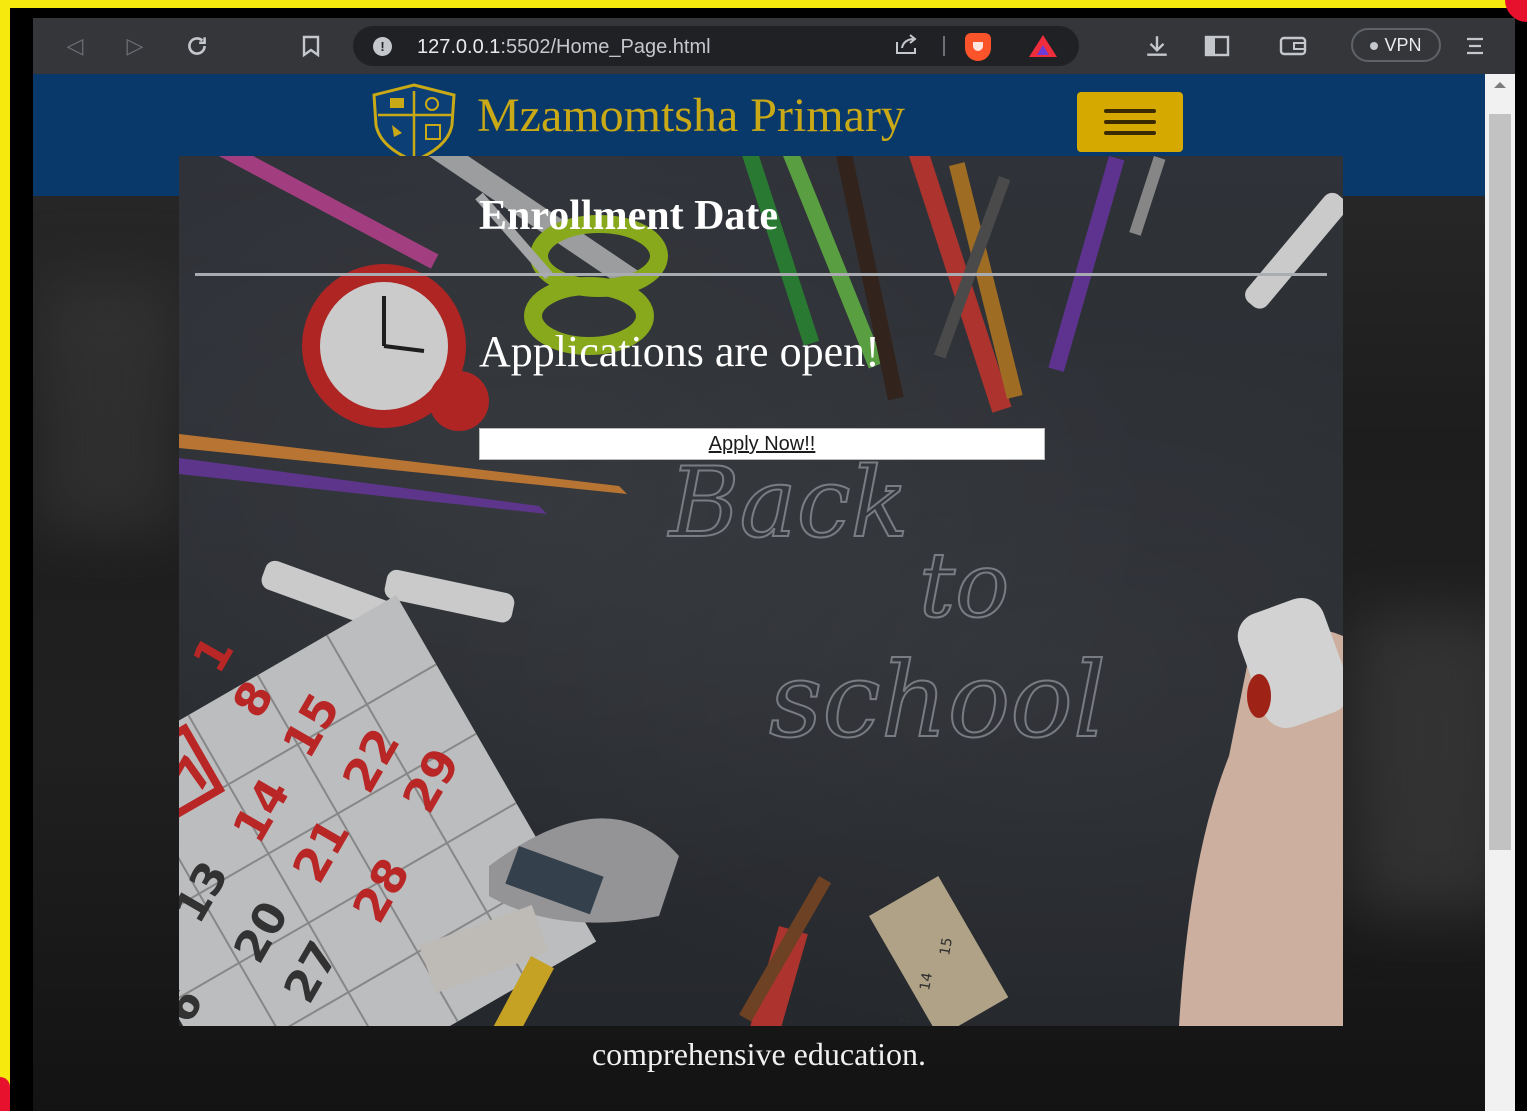 This screenshot has height=1111, width=1527. What do you see at coordinates (5, 1094) in the screenshot?
I see `frame-corner-bottom` at bounding box center [5, 1094].